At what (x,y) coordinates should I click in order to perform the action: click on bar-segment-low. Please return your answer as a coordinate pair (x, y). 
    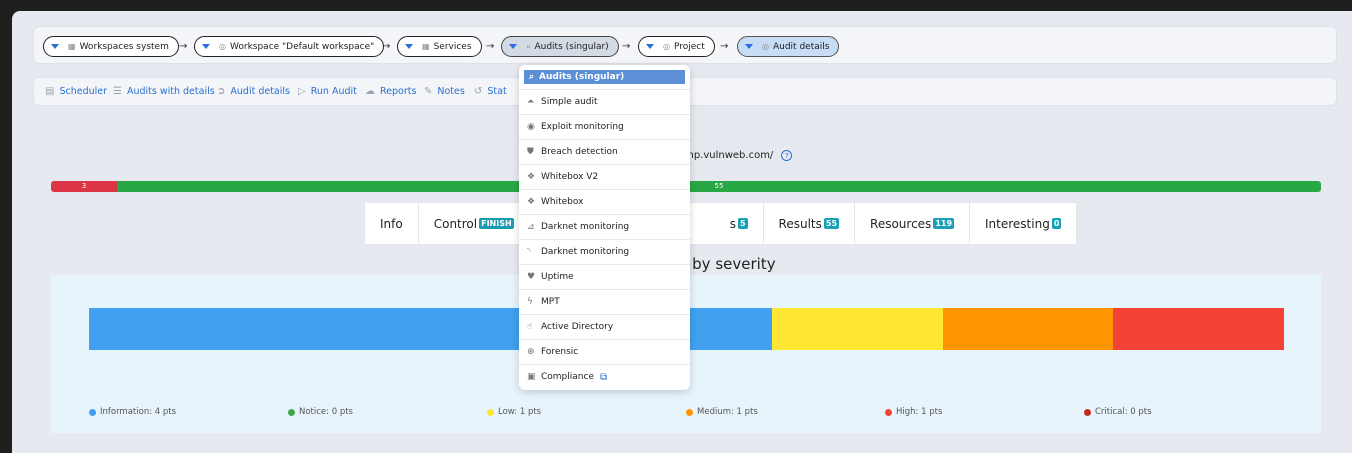
    Looking at the image, I should click on (857, 329).